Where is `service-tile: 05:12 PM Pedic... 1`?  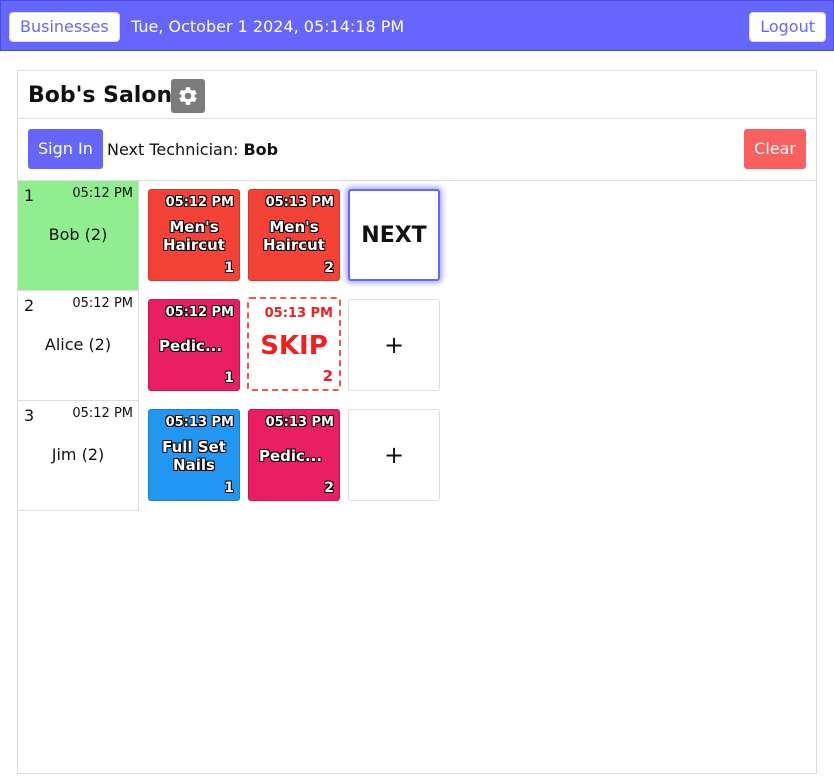
service-tile: 05:12 PM Pedic... 1 is located at coordinates (194, 345).